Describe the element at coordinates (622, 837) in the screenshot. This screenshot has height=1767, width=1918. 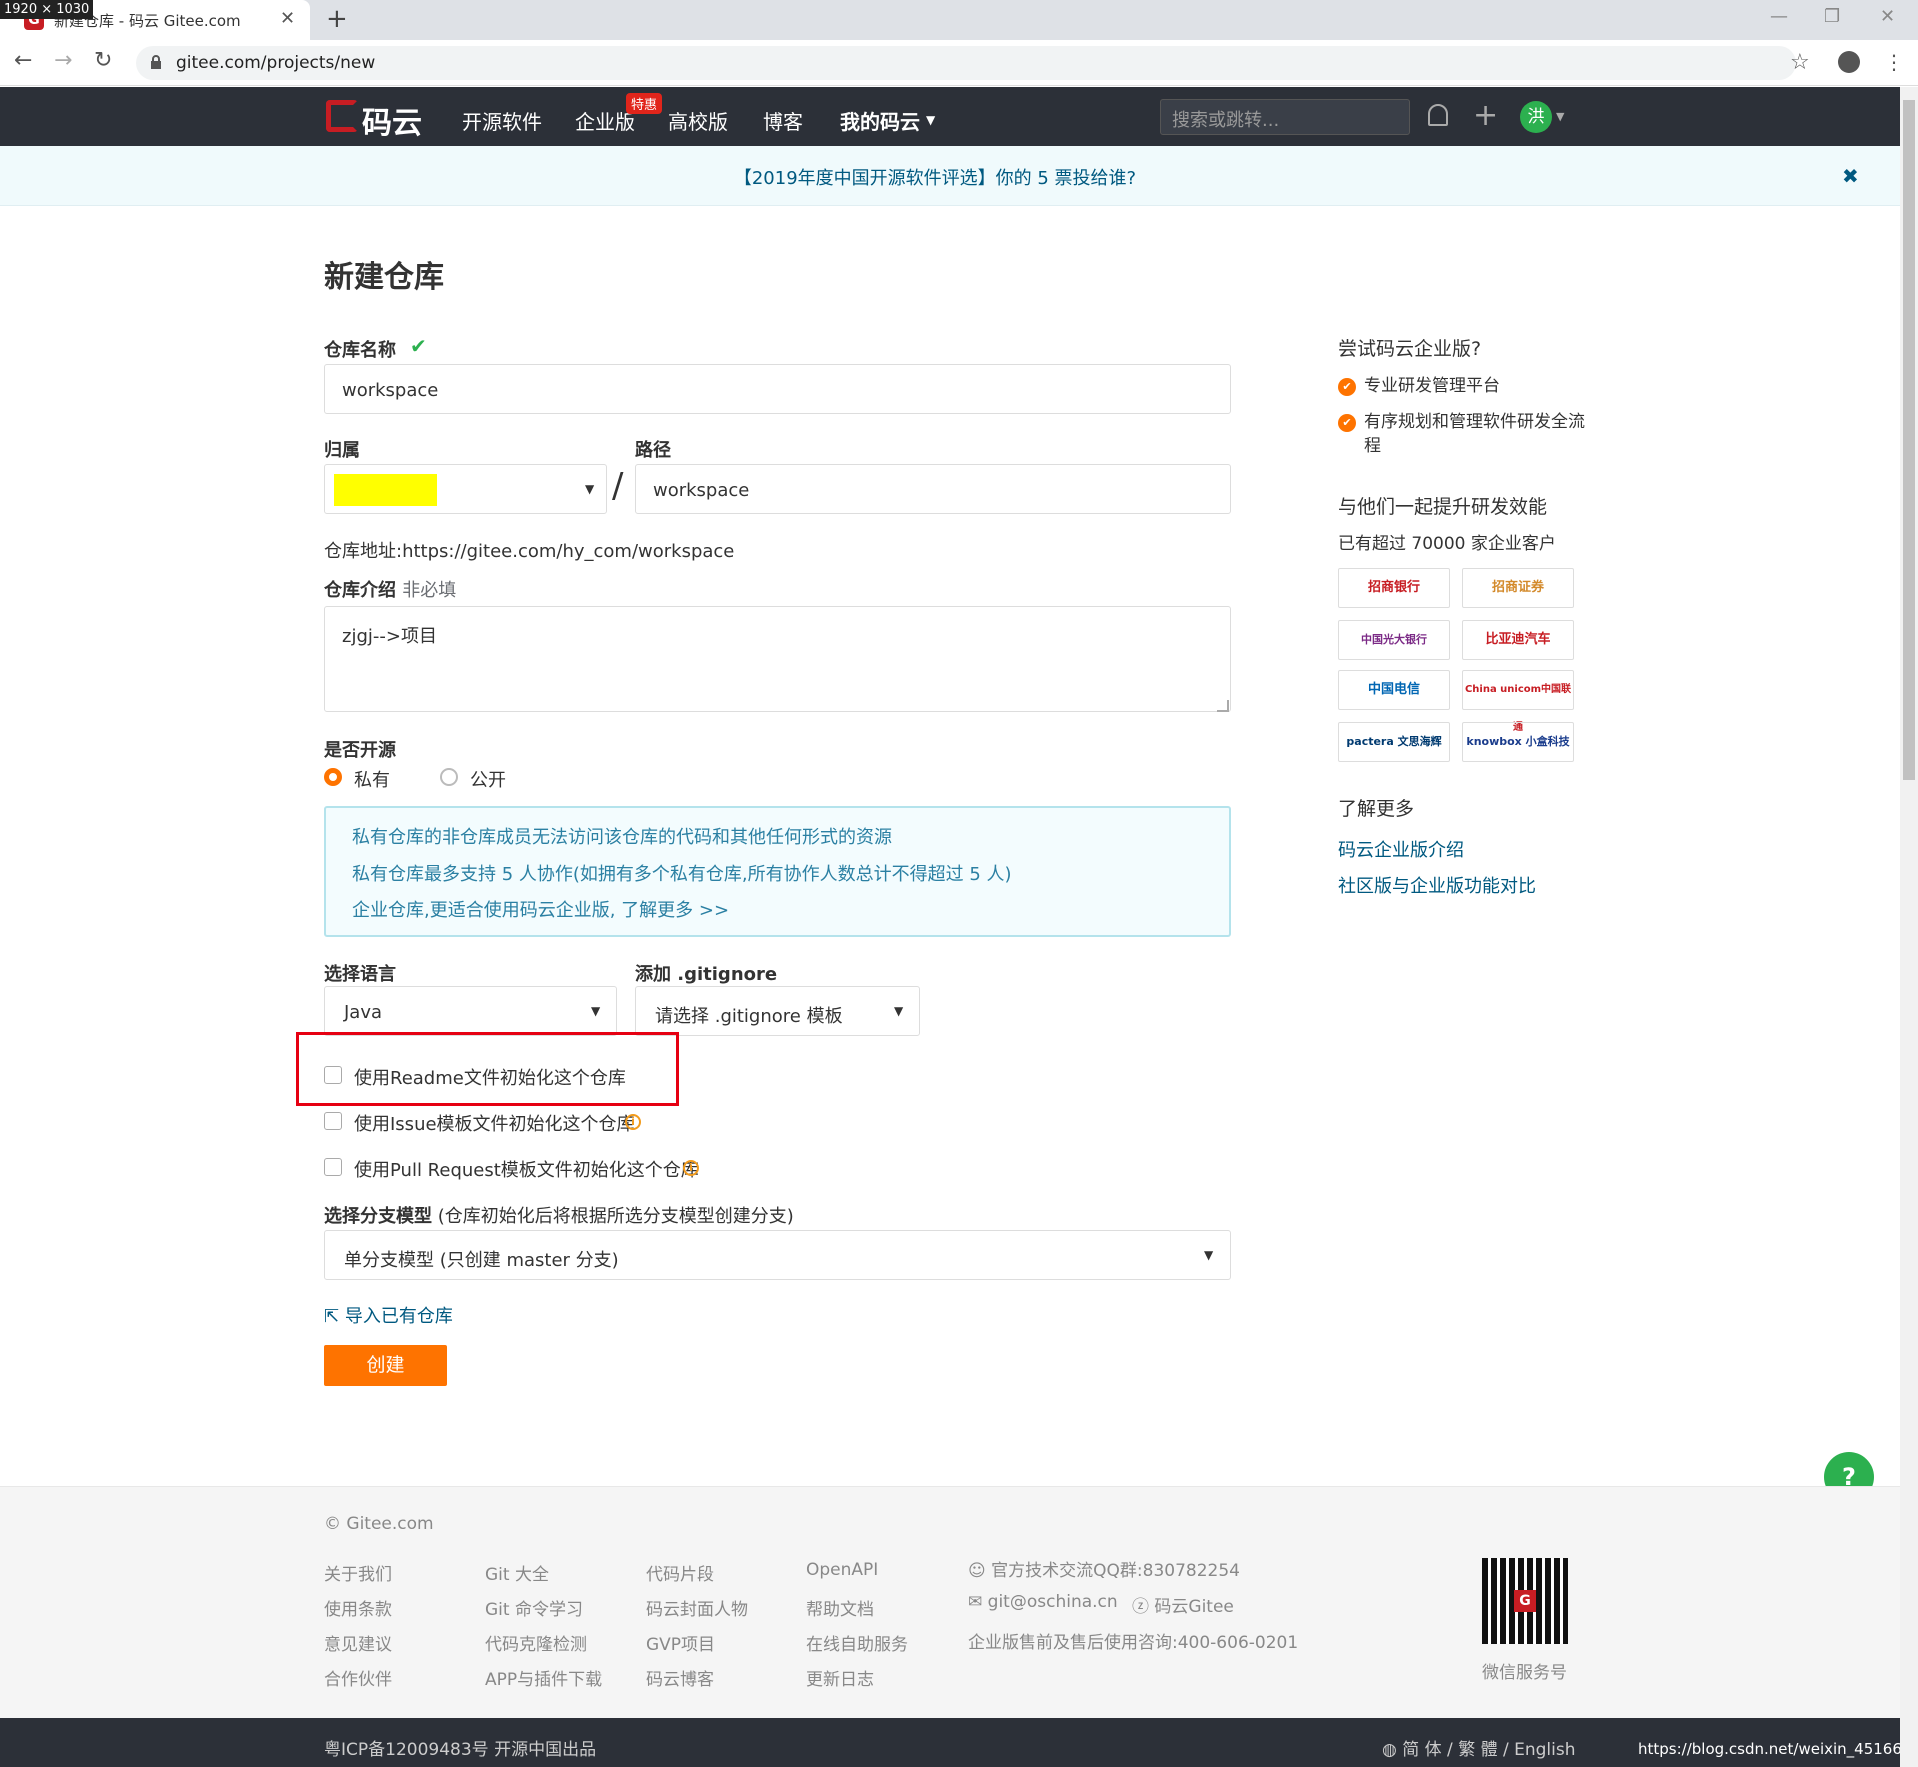
I see `info-line-1: 私有仓库的非仓库成员无法访问该仓库的代码和其他任何形式的资源` at that location.